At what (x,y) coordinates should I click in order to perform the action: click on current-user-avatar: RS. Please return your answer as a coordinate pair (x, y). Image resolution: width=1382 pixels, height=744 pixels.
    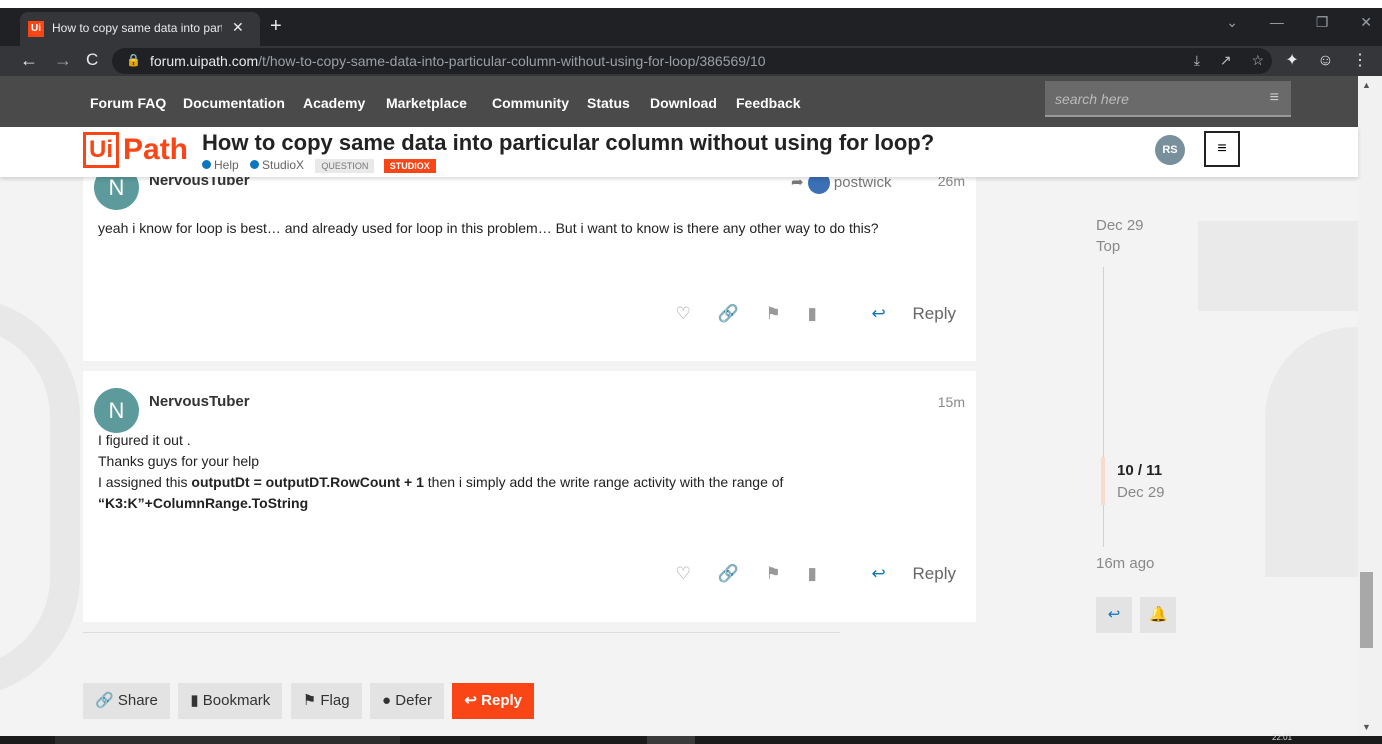
    Looking at the image, I should click on (1170, 150).